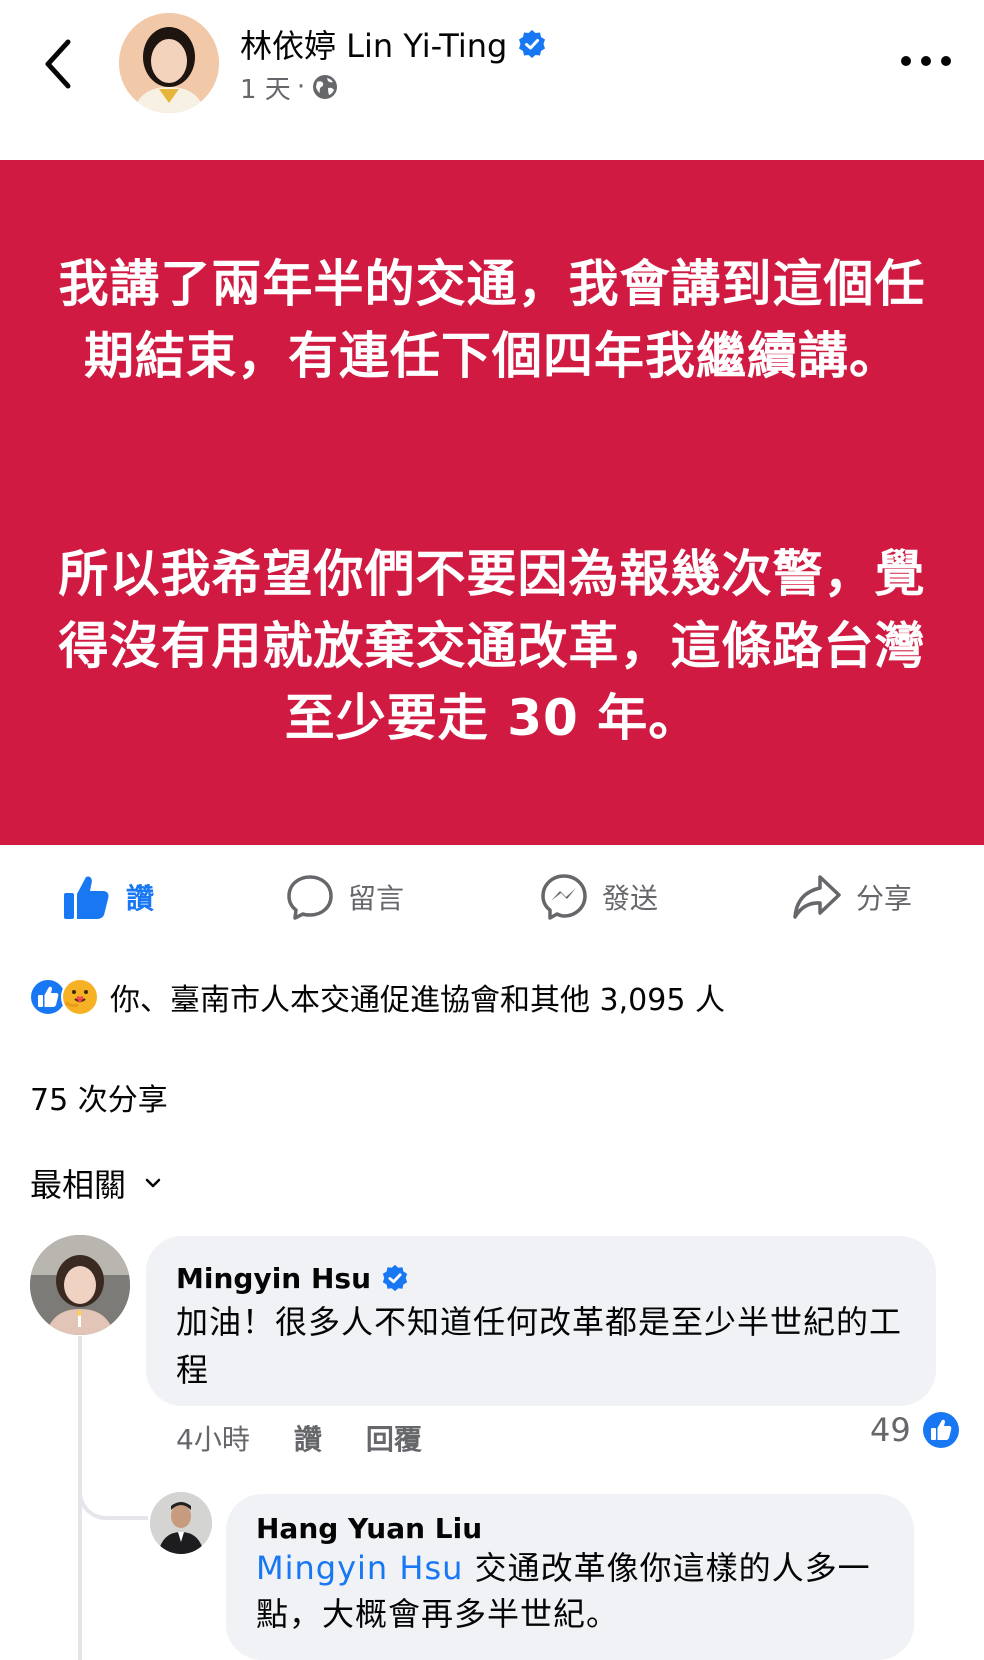 The height and width of the screenshot is (1660, 984). I want to click on comment-reply-button: 回覆, so click(394, 1438).